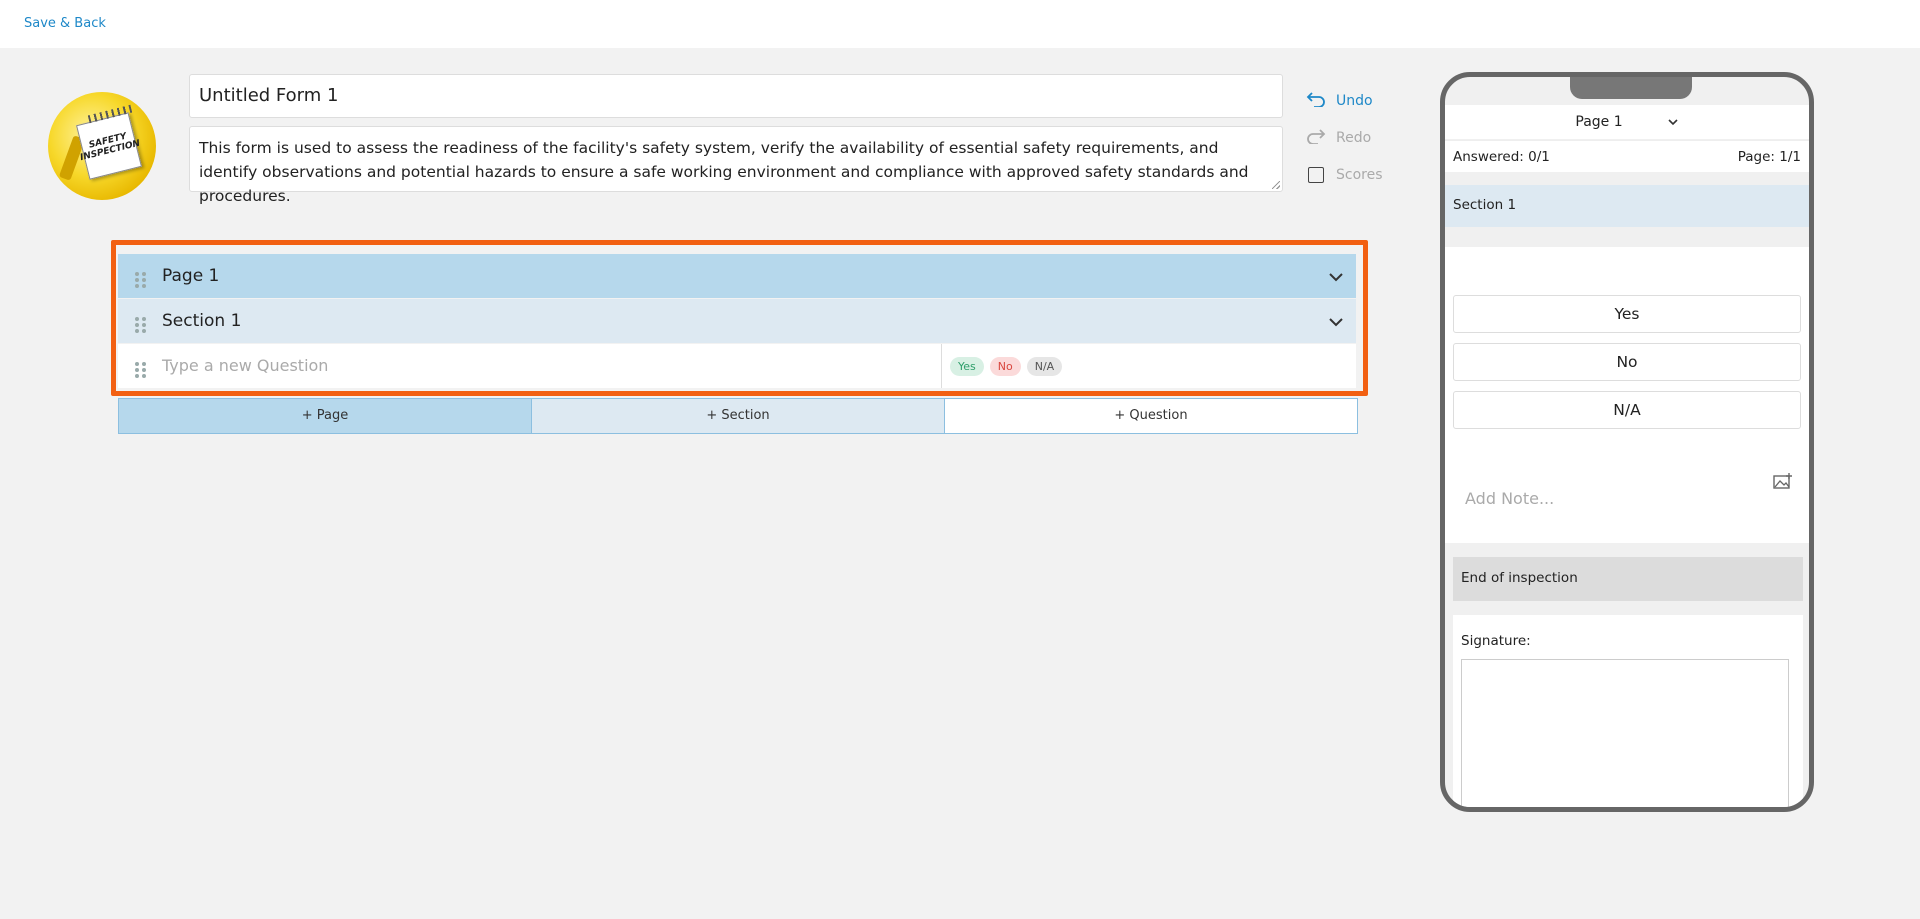 The width and height of the screenshot is (1920, 919). Describe the element at coordinates (1625, 733) in the screenshot. I see `signature-pad` at that location.